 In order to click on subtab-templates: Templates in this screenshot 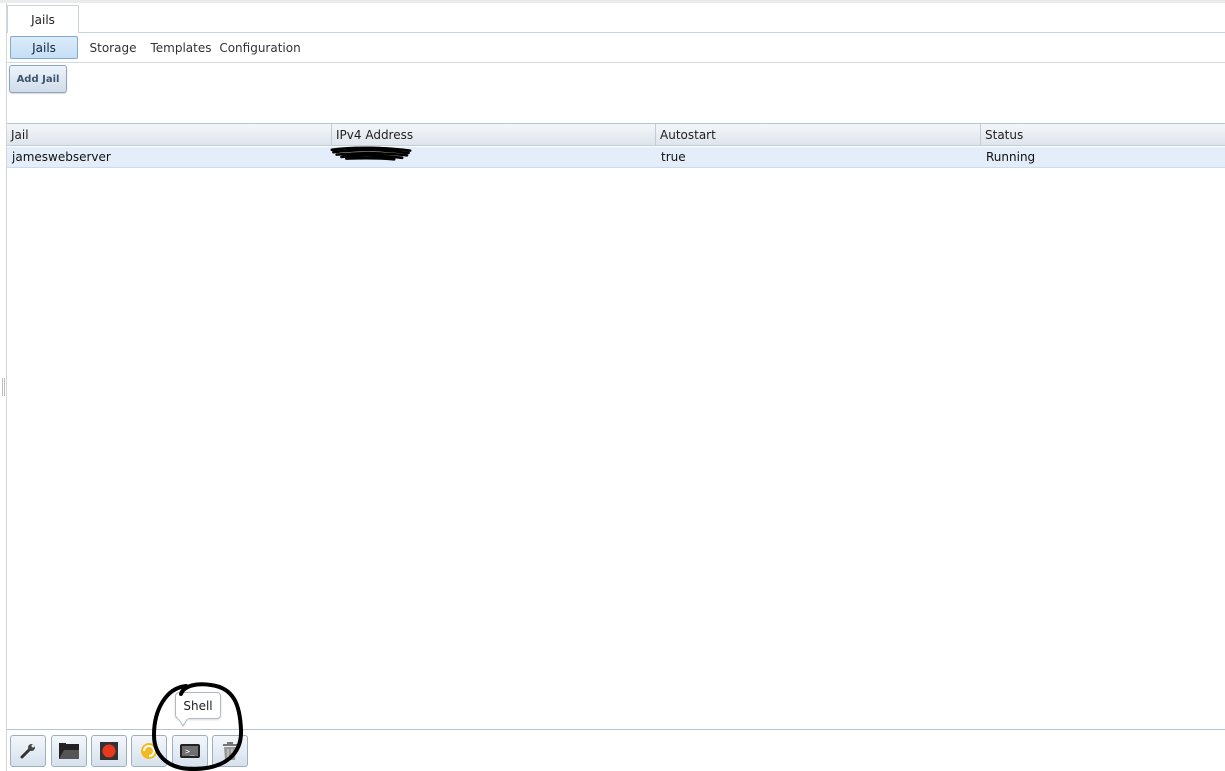, I will do `click(181, 47)`.